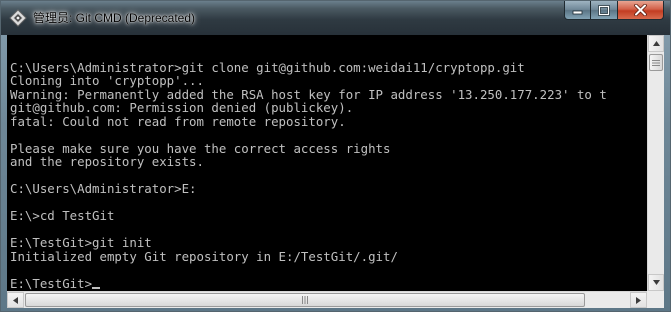  I want to click on scroll-down-button, so click(656, 282).